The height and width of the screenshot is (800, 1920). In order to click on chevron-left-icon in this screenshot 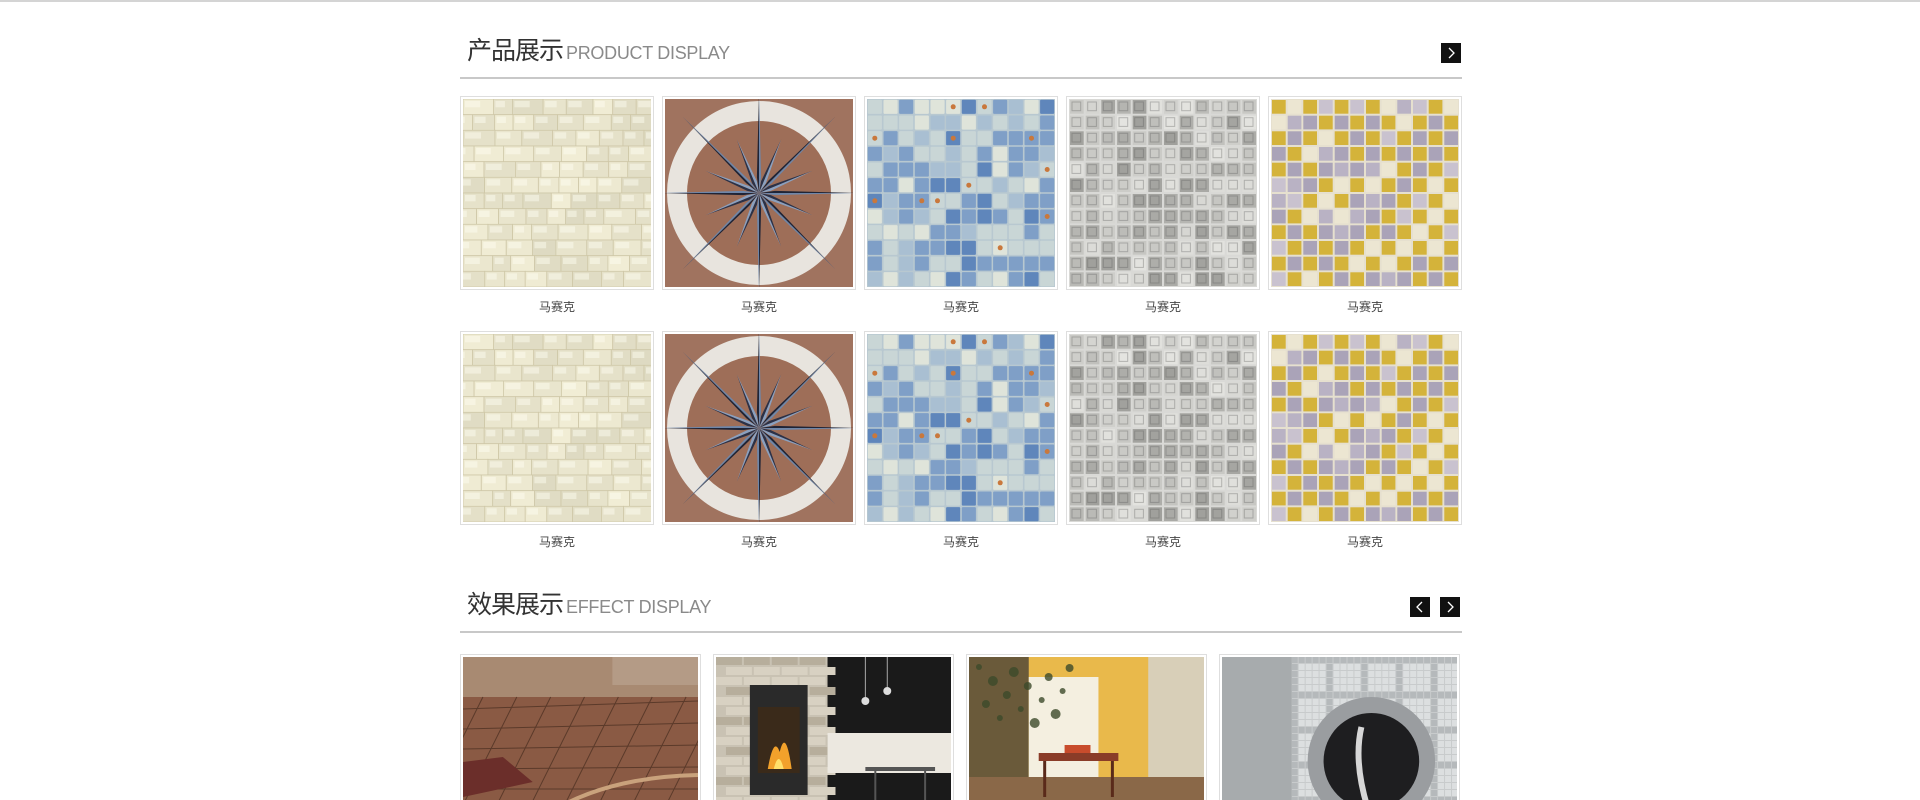, I will do `click(1419, 607)`.